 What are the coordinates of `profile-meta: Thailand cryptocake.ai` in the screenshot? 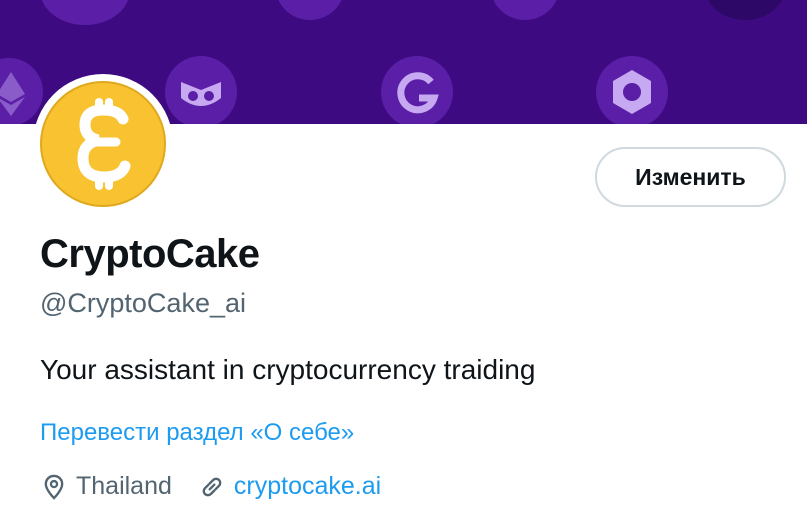 It's located at (210, 486).